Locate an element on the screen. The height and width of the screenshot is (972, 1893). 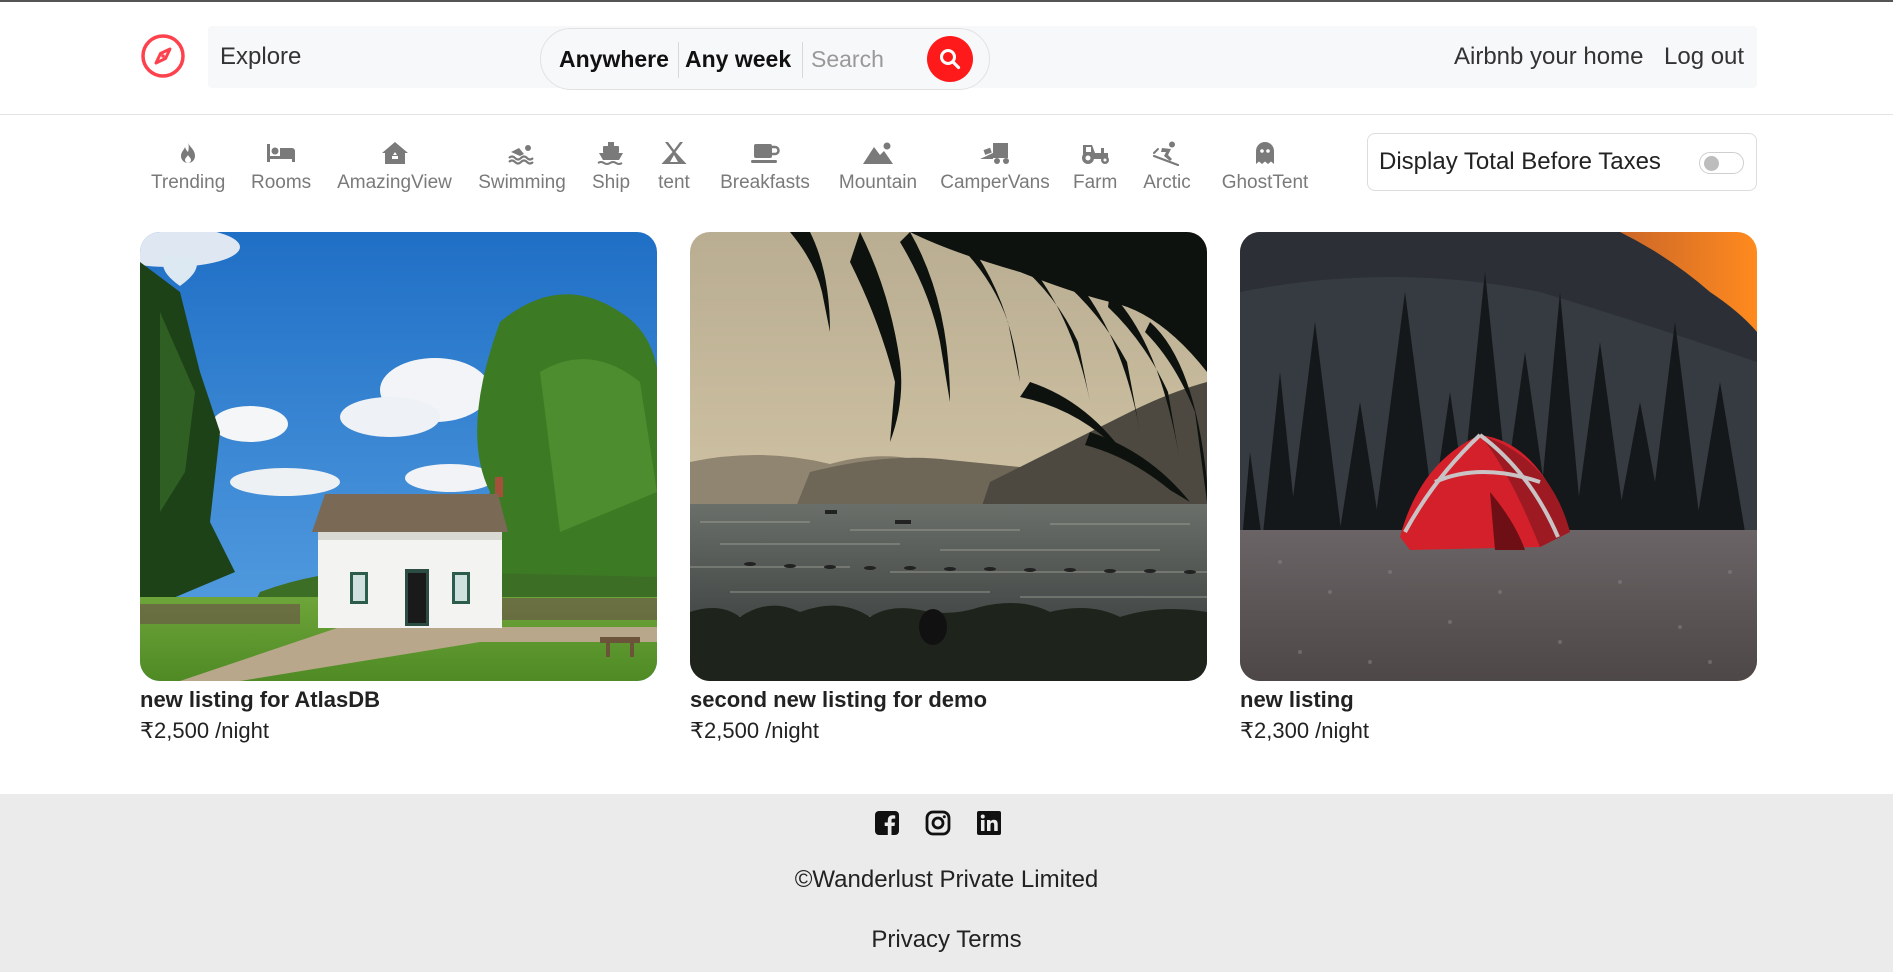
ship-icon is located at coordinates (610, 153).